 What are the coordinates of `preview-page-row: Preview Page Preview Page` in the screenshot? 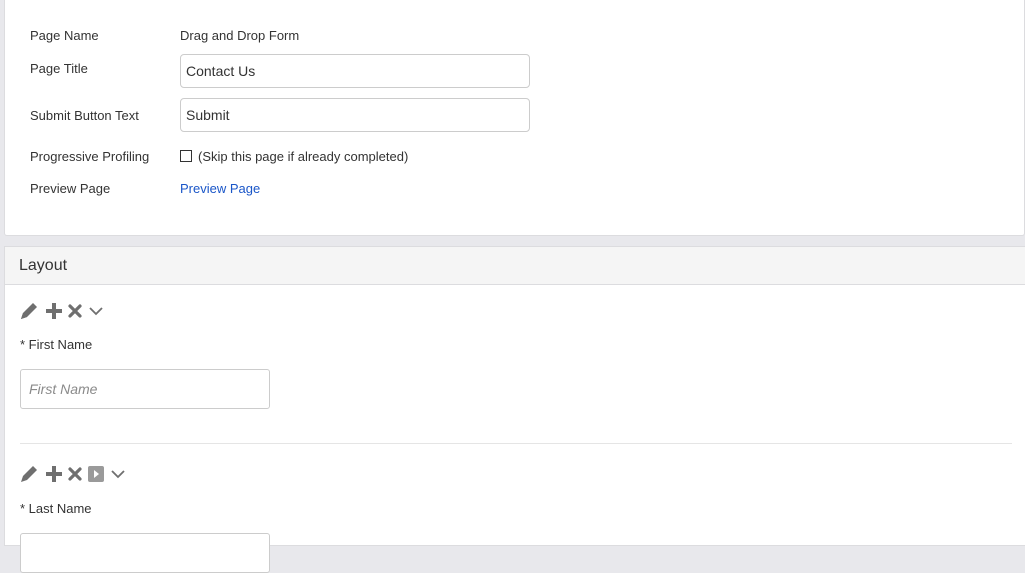 It's located at (145, 188).